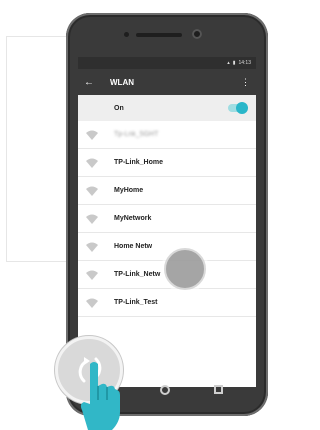  I want to click on list-item: MyHome, so click(167, 191).